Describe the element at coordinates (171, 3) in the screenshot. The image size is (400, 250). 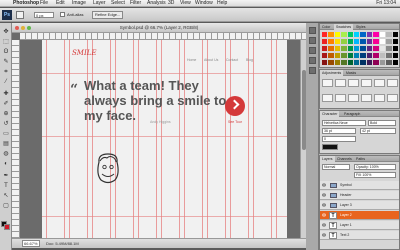
I see `menu-3d: 3D` at that location.